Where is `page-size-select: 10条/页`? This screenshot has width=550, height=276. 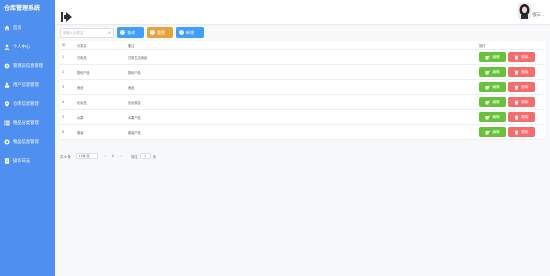 page-size-select: 10条/页 is located at coordinates (86, 156).